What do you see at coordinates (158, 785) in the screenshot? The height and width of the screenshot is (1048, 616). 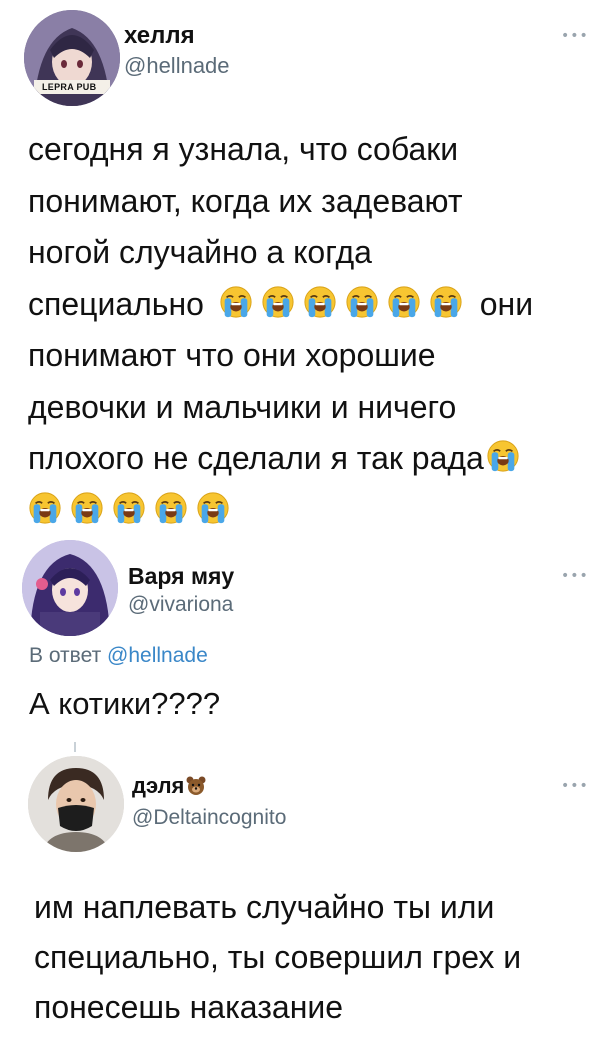 I see `display-name-text: дэля` at bounding box center [158, 785].